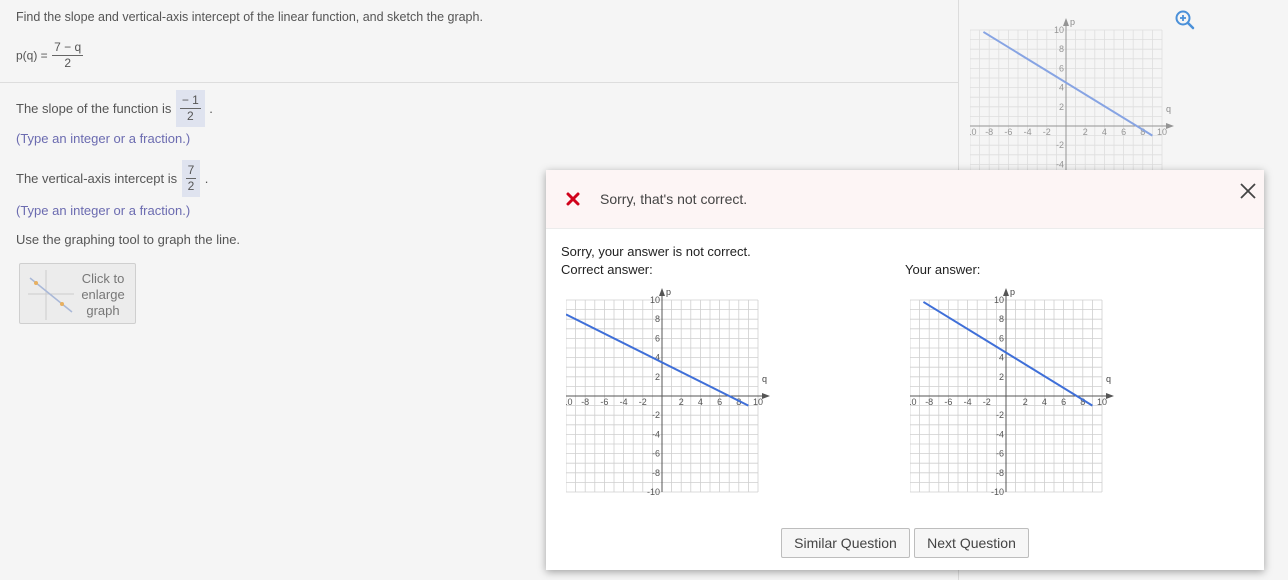 This screenshot has height=580, width=1288. Describe the element at coordinates (1185, 20) in the screenshot. I see `zoom-in-icon` at that location.